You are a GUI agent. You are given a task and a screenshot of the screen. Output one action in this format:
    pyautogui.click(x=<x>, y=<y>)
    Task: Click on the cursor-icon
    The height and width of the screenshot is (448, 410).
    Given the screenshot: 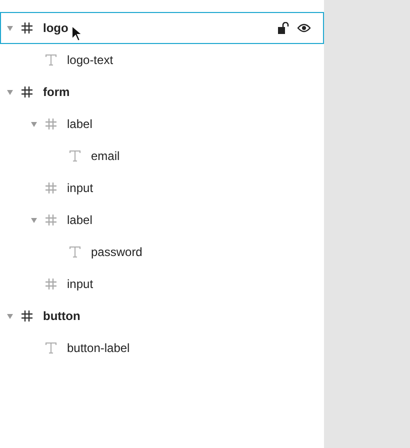 What is the action you would take?
    pyautogui.click(x=77, y=33)
    